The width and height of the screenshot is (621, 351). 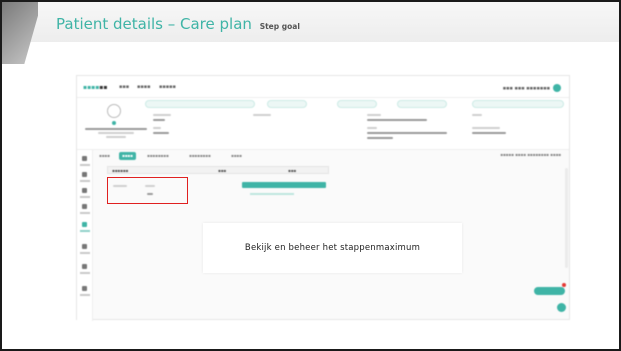 I want to click on action-link, so click(x=272, y=194).